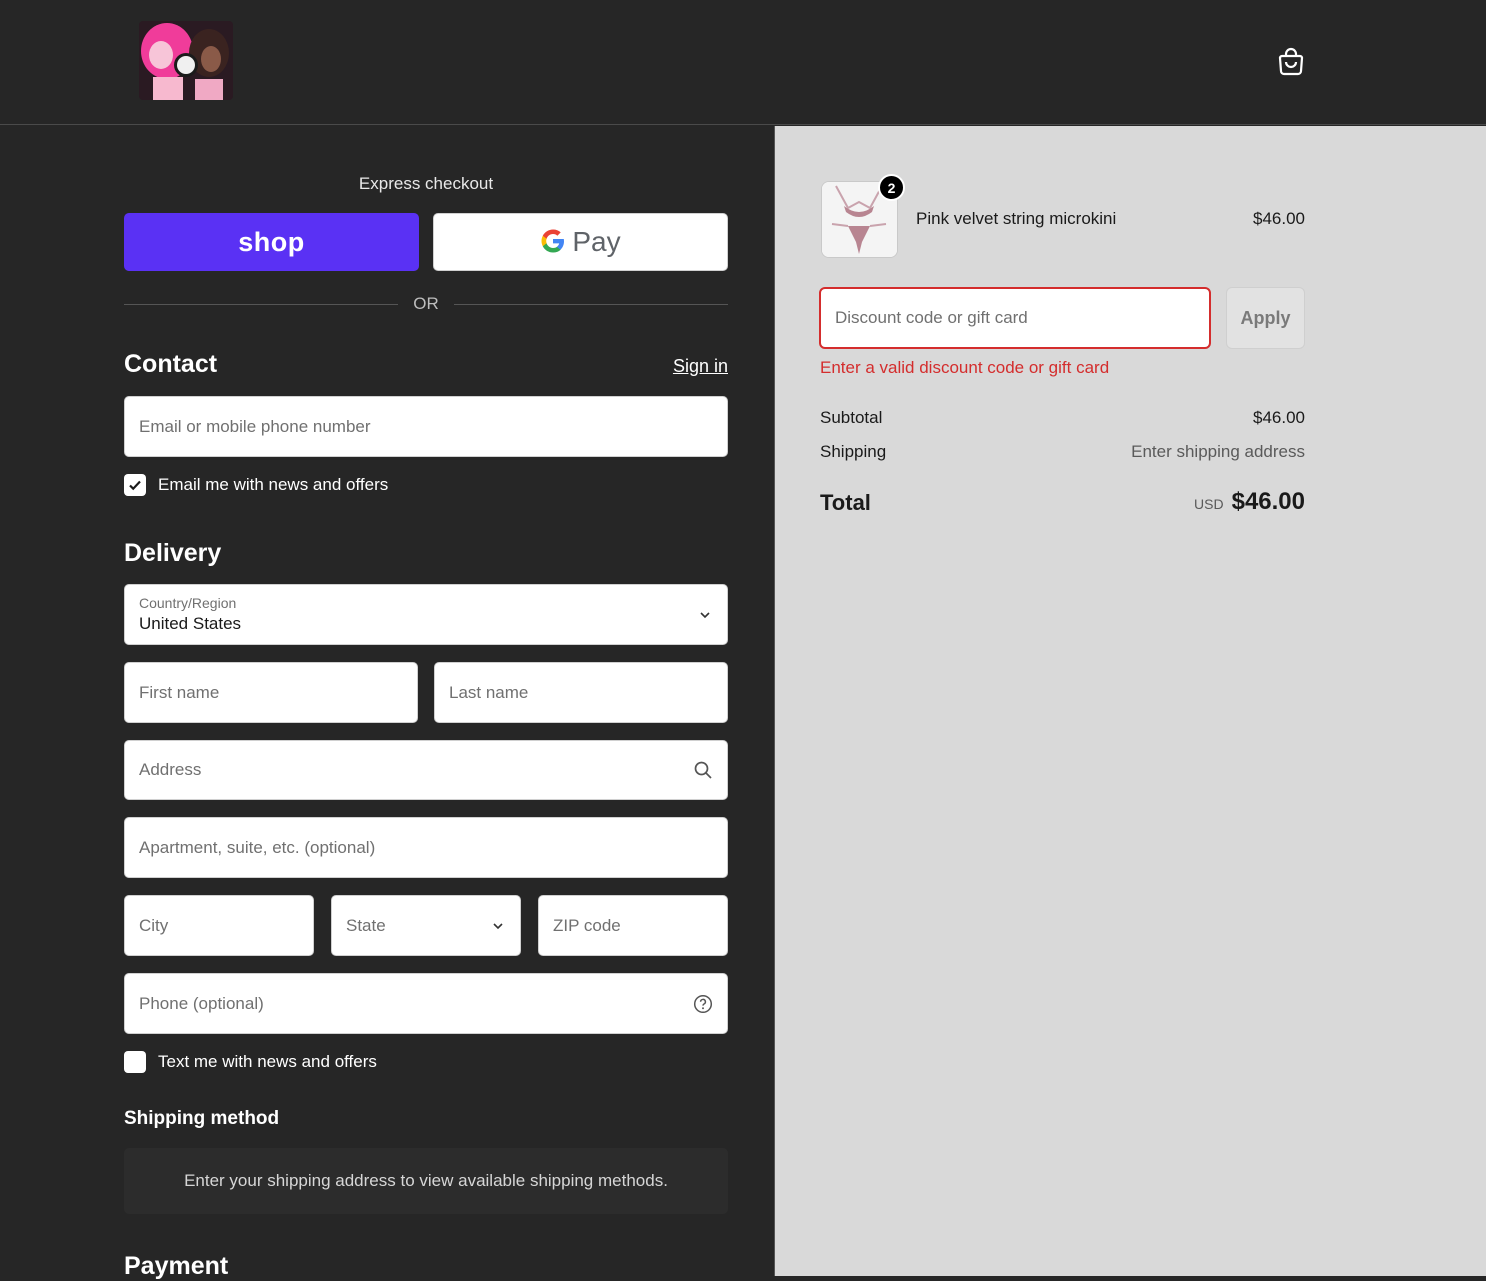 Image resolution: width=1486 pixels, height=1281 pixels. I want to click on subtotal-value: $46.00, so click(1279, 417).